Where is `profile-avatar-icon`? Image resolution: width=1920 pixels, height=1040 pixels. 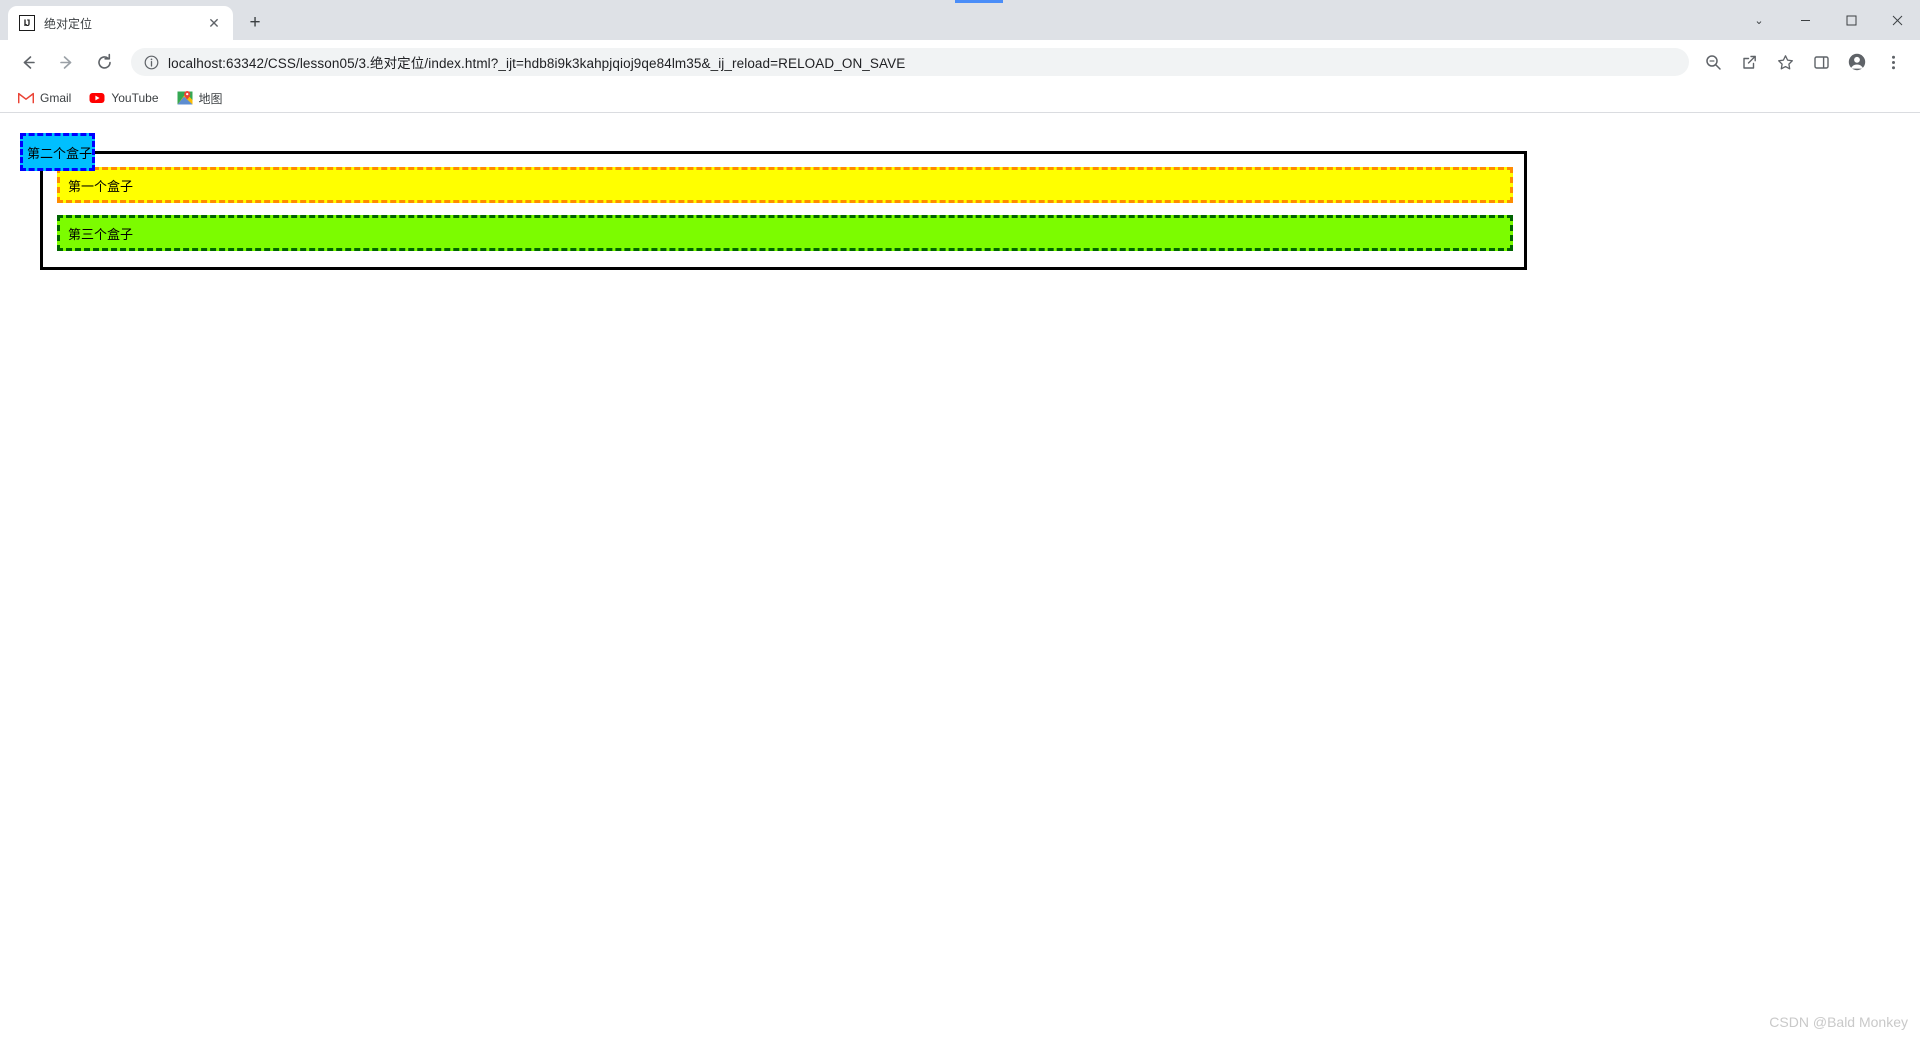 profile-avatar-icon is located at coordinates (1857, 62).